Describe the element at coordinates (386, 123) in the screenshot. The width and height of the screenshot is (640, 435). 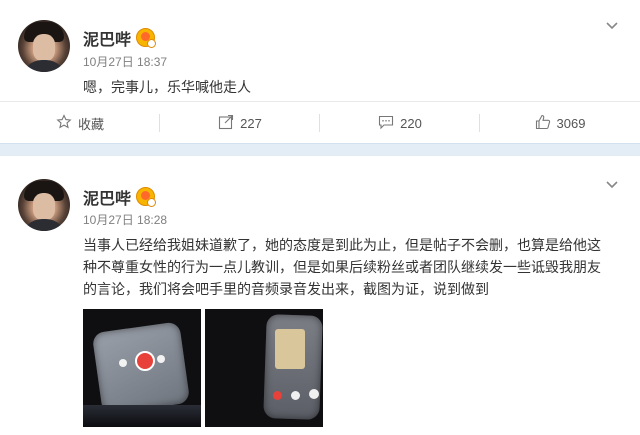
I see `comment-icon` at that location.